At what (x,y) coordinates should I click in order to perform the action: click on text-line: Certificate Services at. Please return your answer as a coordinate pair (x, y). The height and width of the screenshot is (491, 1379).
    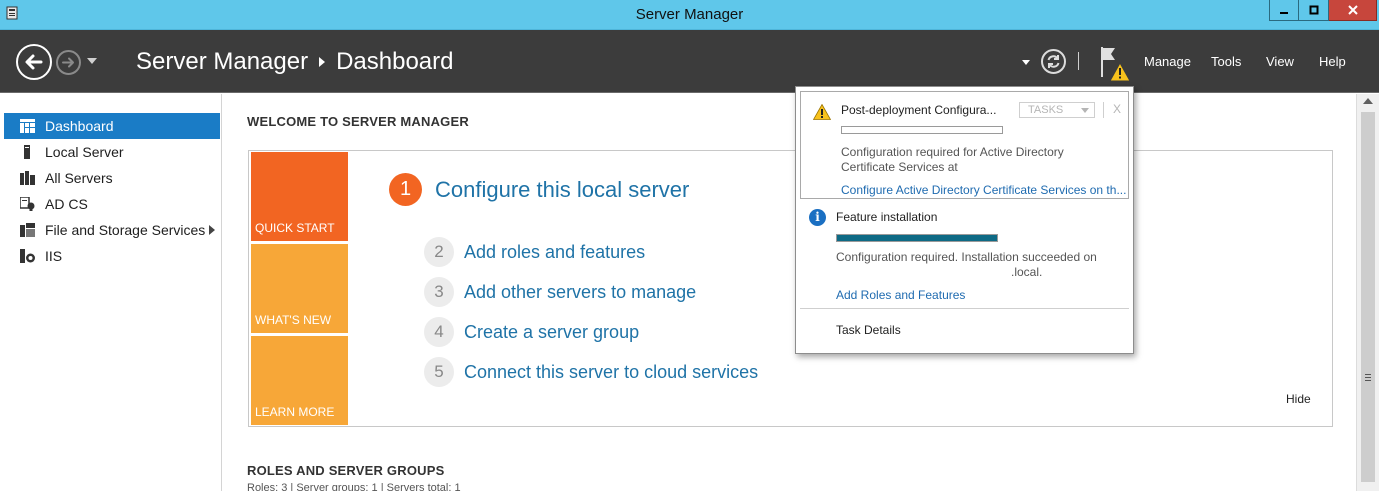
    Looking at the image, I should click on (899, 167).